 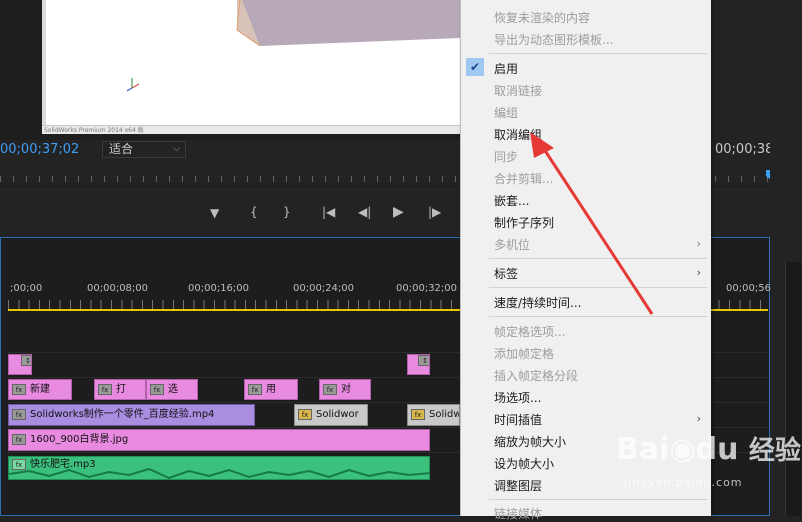 What do you see at coordinates (219, 288) in the screenshot?
I see `ruler-label: 00;00;16;00` at bounding box center [219, 288].